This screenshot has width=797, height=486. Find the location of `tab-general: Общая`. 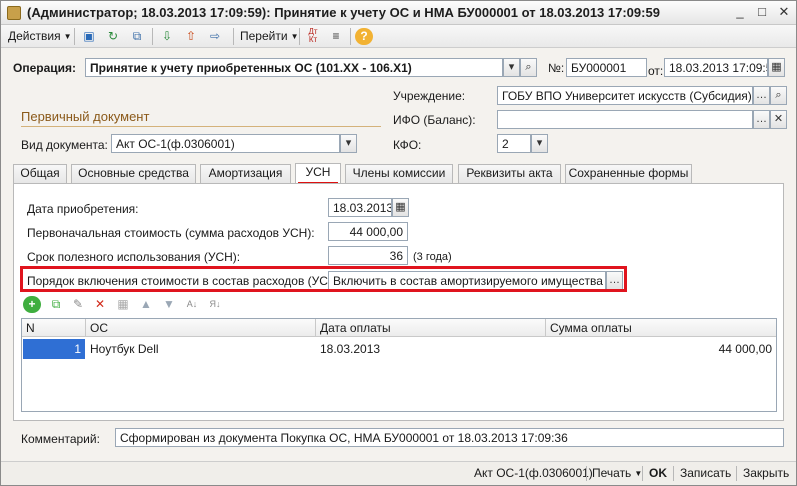

tab-general: Общая is located at coordinates (40, 173).